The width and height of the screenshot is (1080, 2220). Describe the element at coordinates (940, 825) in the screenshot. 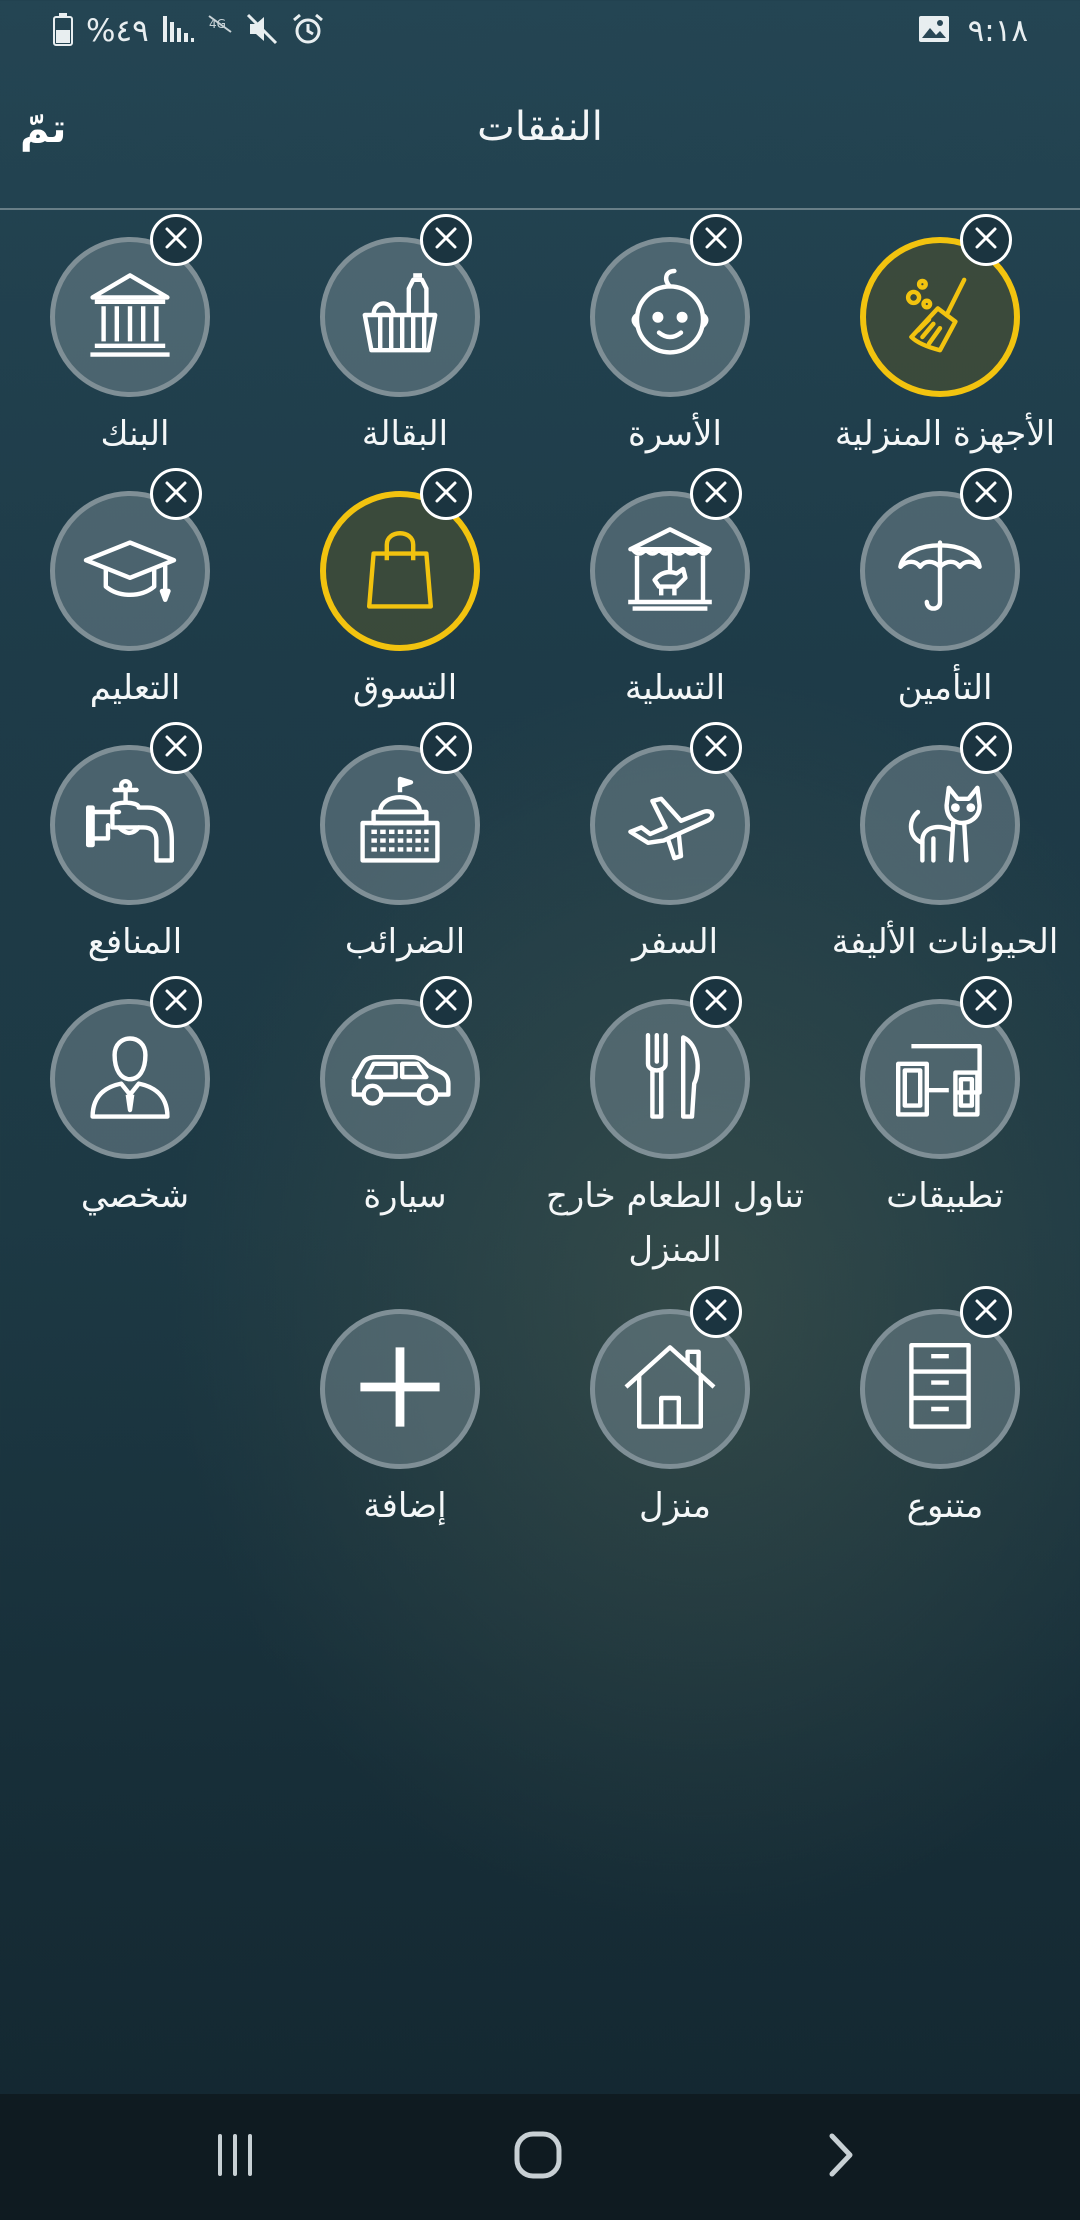

I see `cat-icon` at that location.